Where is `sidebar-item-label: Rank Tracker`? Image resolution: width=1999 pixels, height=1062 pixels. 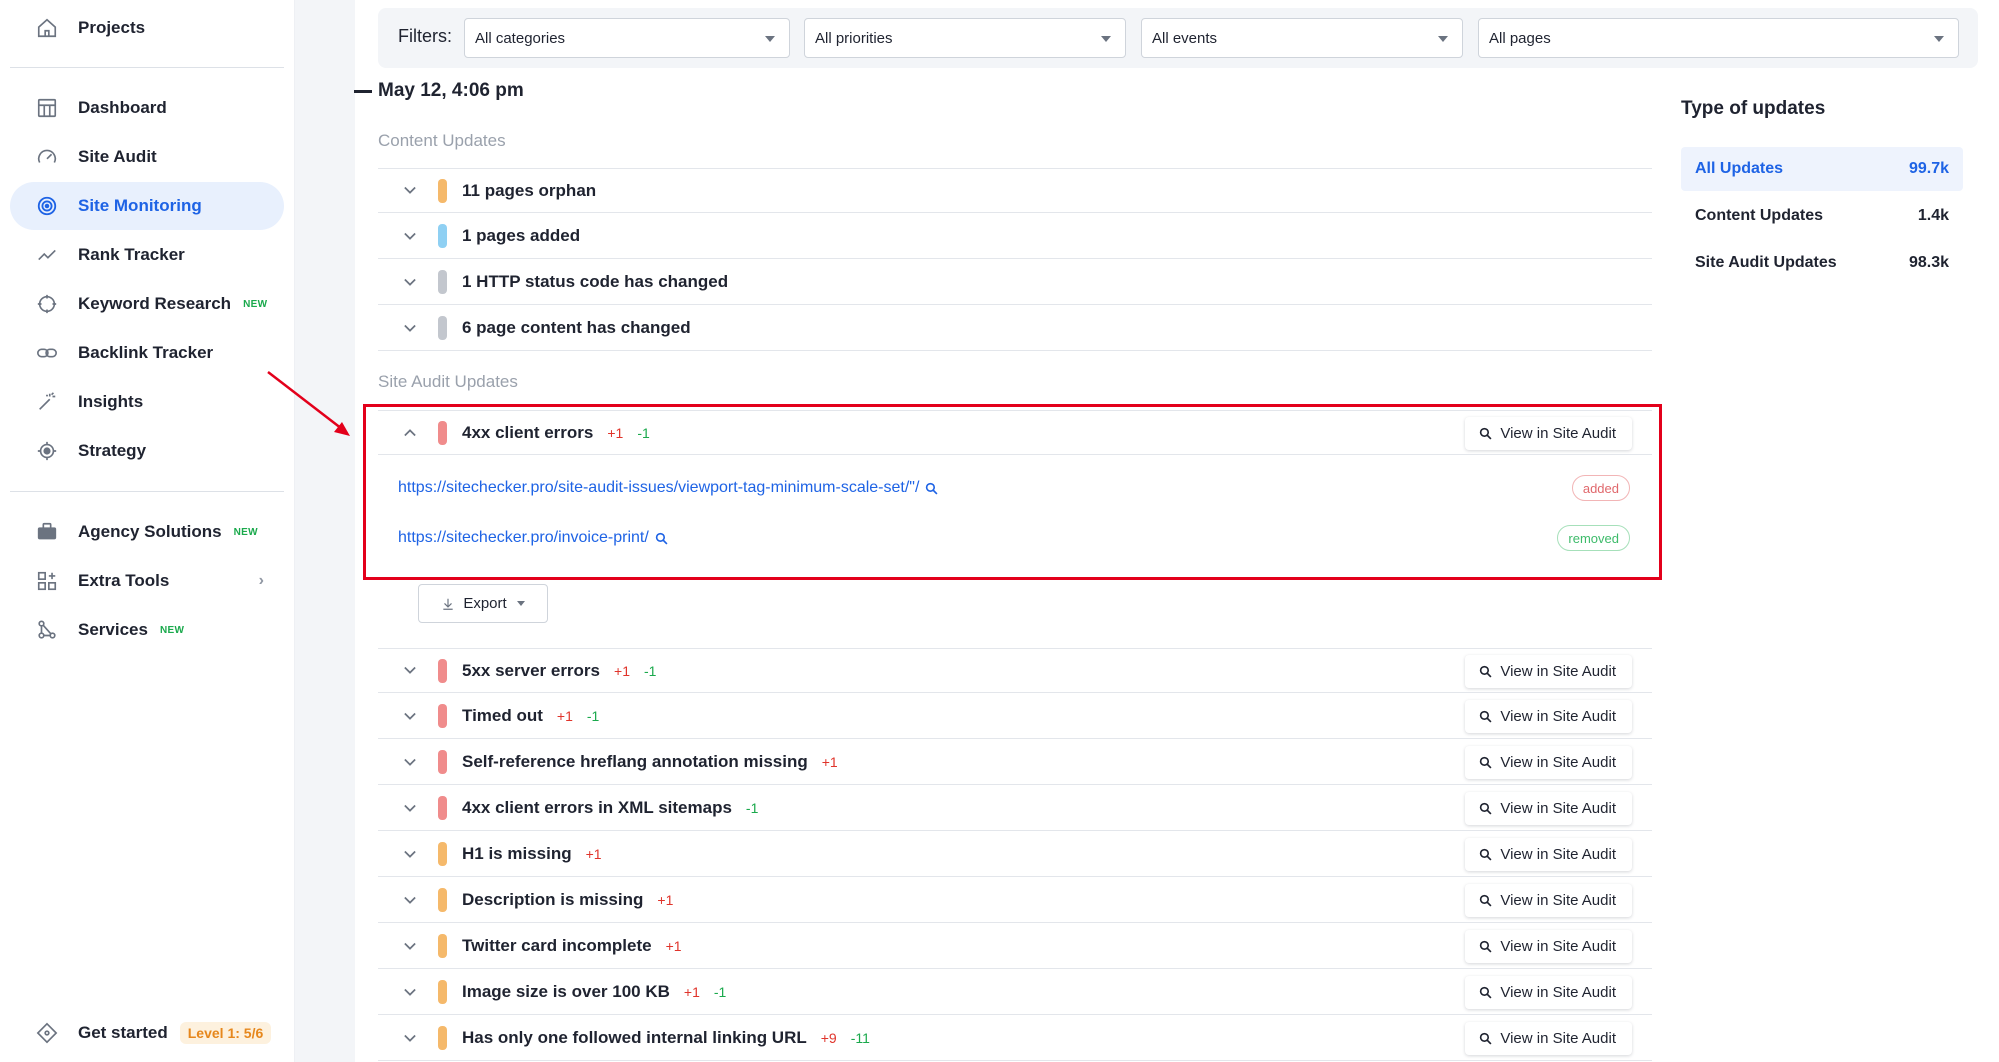
sidebar-item-label: Rank Tracker is located at coordinates (131, 254).